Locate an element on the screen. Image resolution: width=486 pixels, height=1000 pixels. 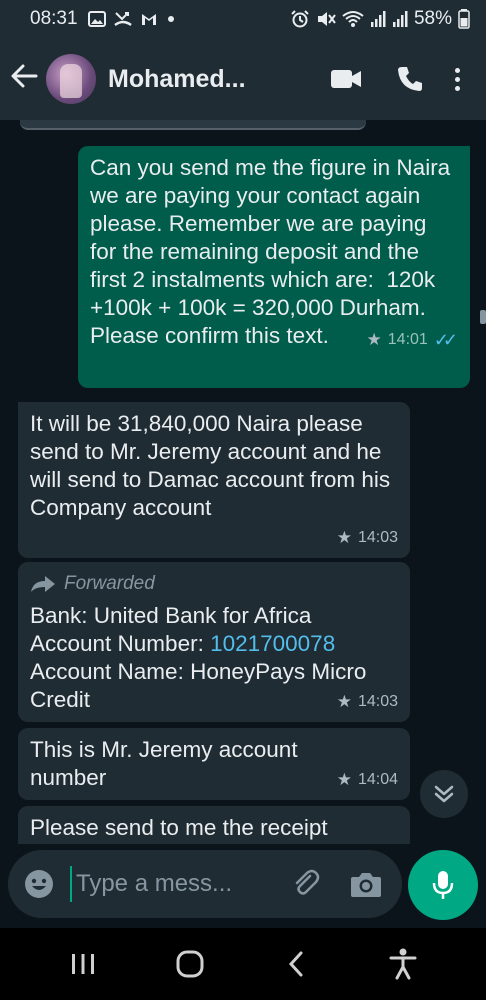
battery-icon is located at coordinates (464, 19).